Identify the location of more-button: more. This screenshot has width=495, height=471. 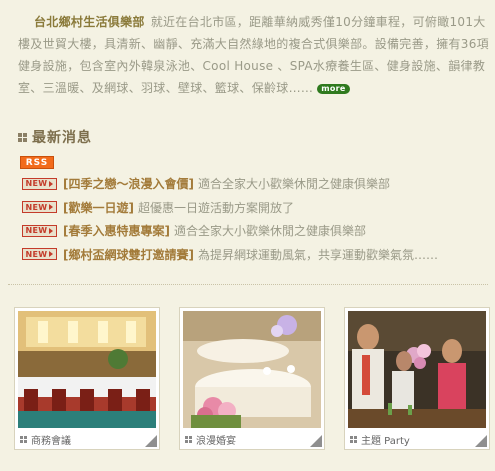
(333, 88).